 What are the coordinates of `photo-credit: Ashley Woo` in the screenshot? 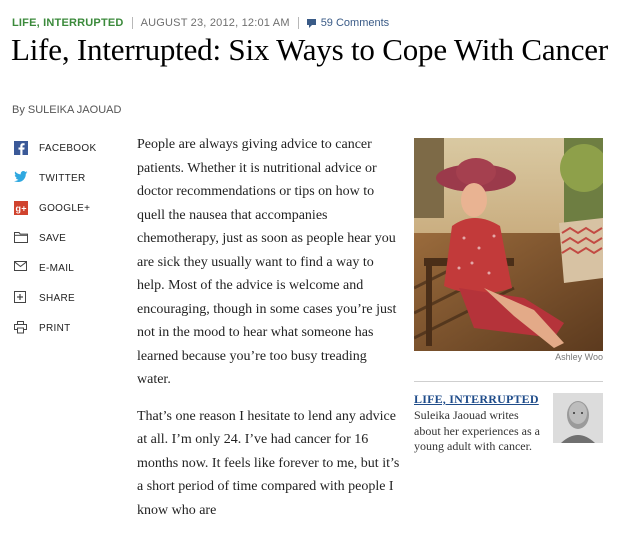 It's located at (579, 357).